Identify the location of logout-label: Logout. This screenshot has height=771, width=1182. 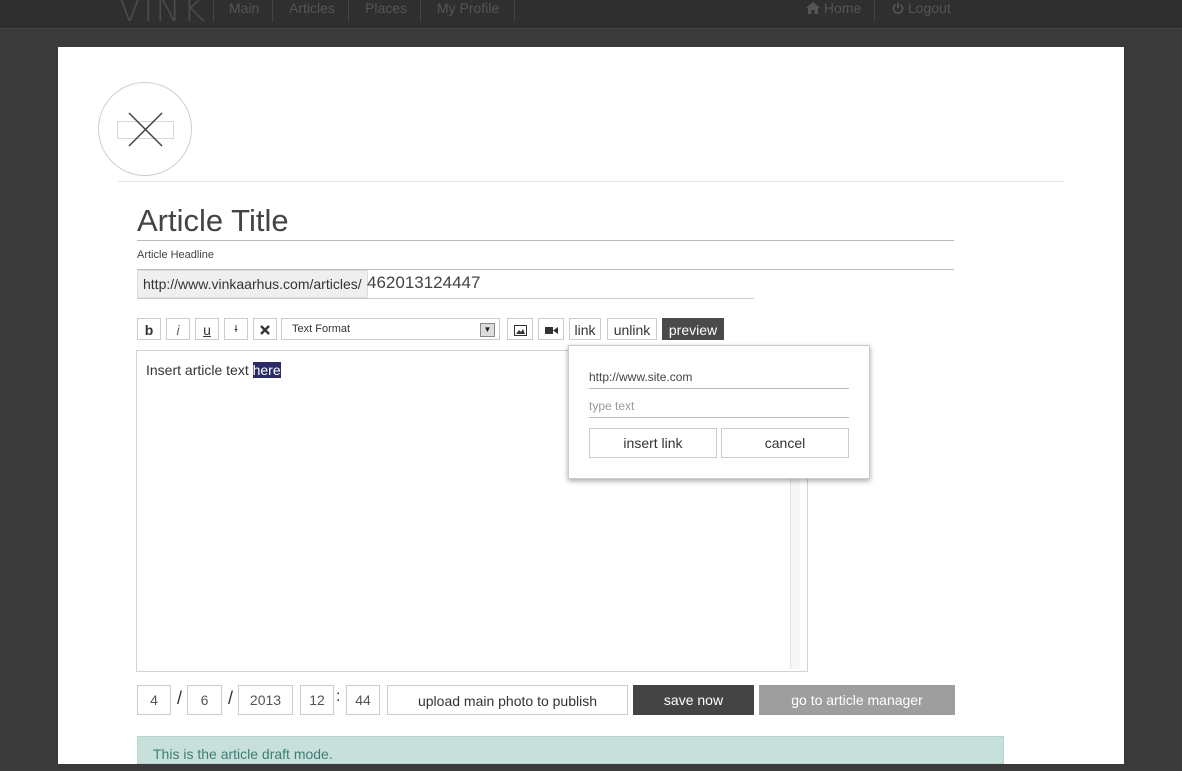
(929, 8).